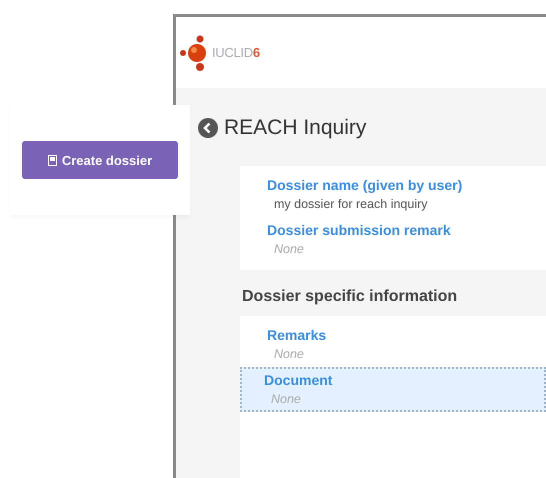  What do you see at coordinates (351, 204) in the screenshot?
I see `field-value: my dossier for reach inquiry` at bounding box center [351, 204].